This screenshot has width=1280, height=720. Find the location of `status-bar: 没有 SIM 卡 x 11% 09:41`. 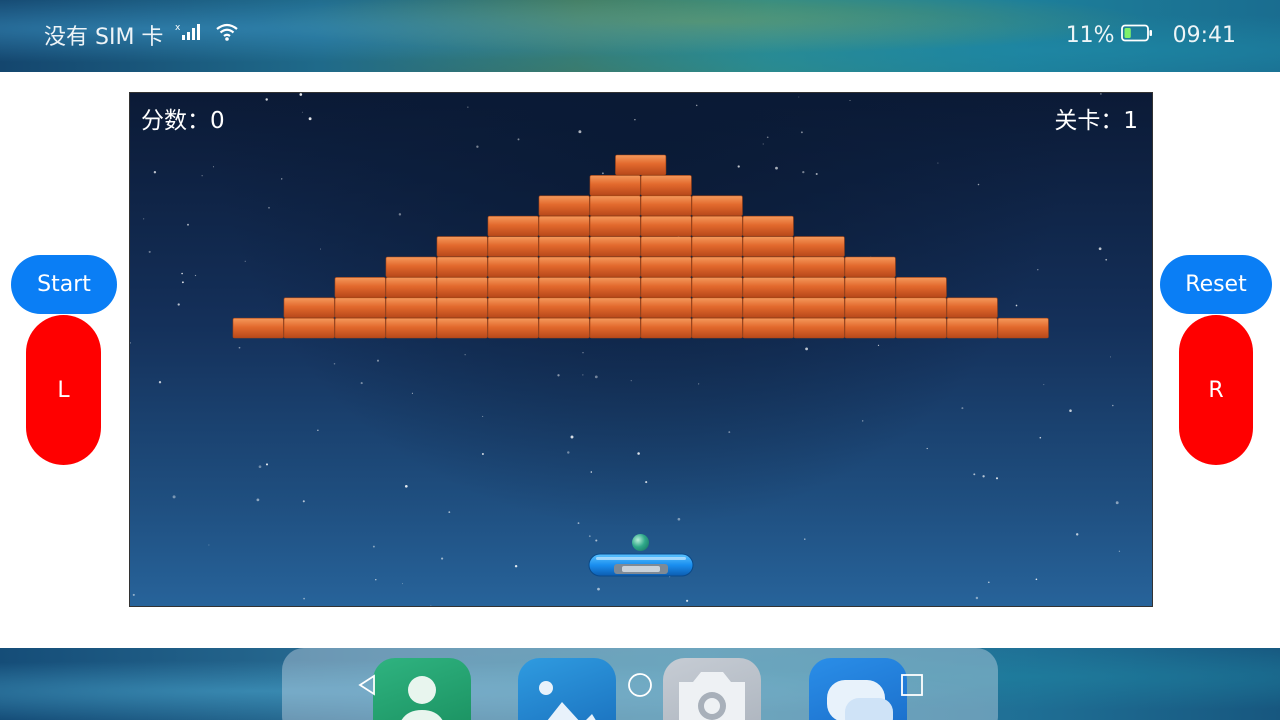

status-bar: 没有 SIM 卡 x 11% 09:41 is located at coordinates (640, 36).